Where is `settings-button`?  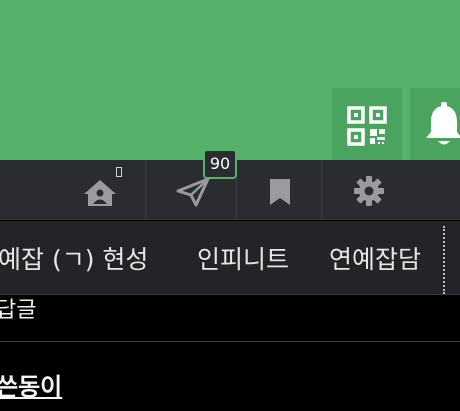
settings-button is located at coordinates (369, 190).